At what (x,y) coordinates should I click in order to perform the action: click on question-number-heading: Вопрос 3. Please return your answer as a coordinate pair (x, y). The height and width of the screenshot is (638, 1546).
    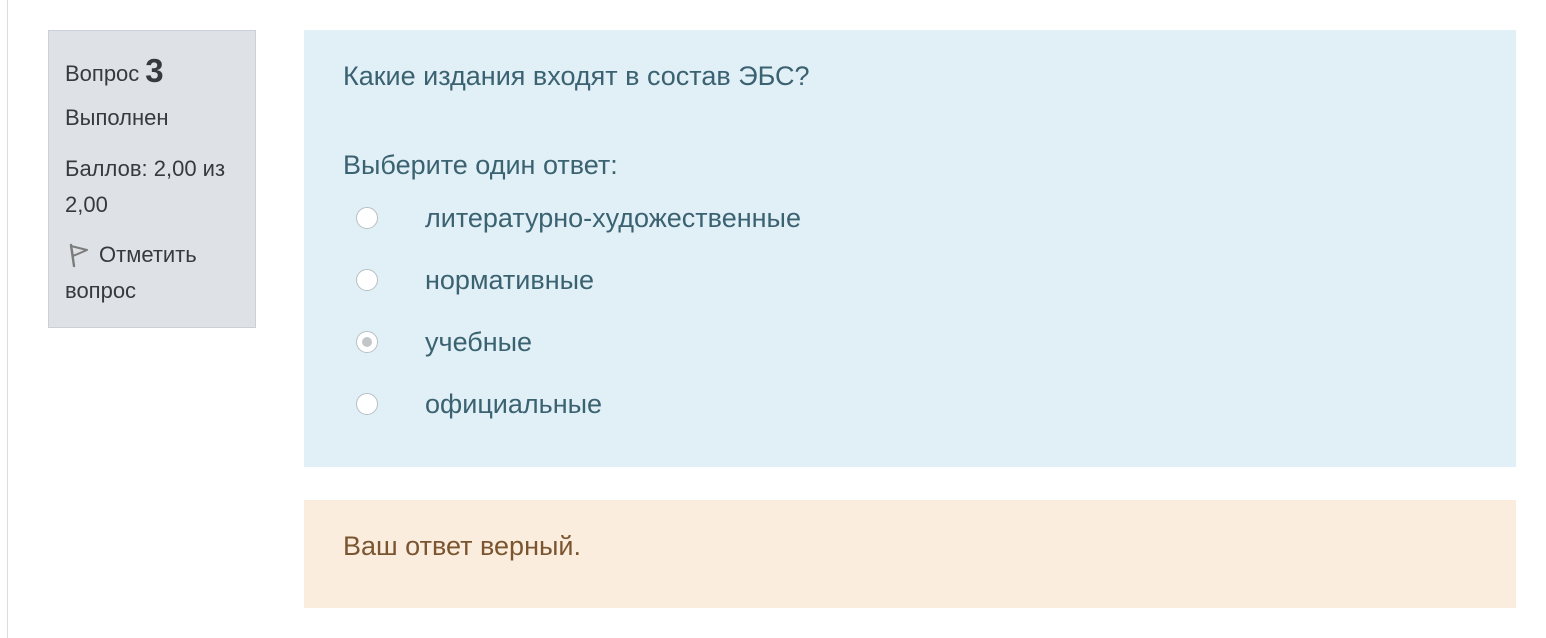
    Looking at the image, I should click on (152, 72).